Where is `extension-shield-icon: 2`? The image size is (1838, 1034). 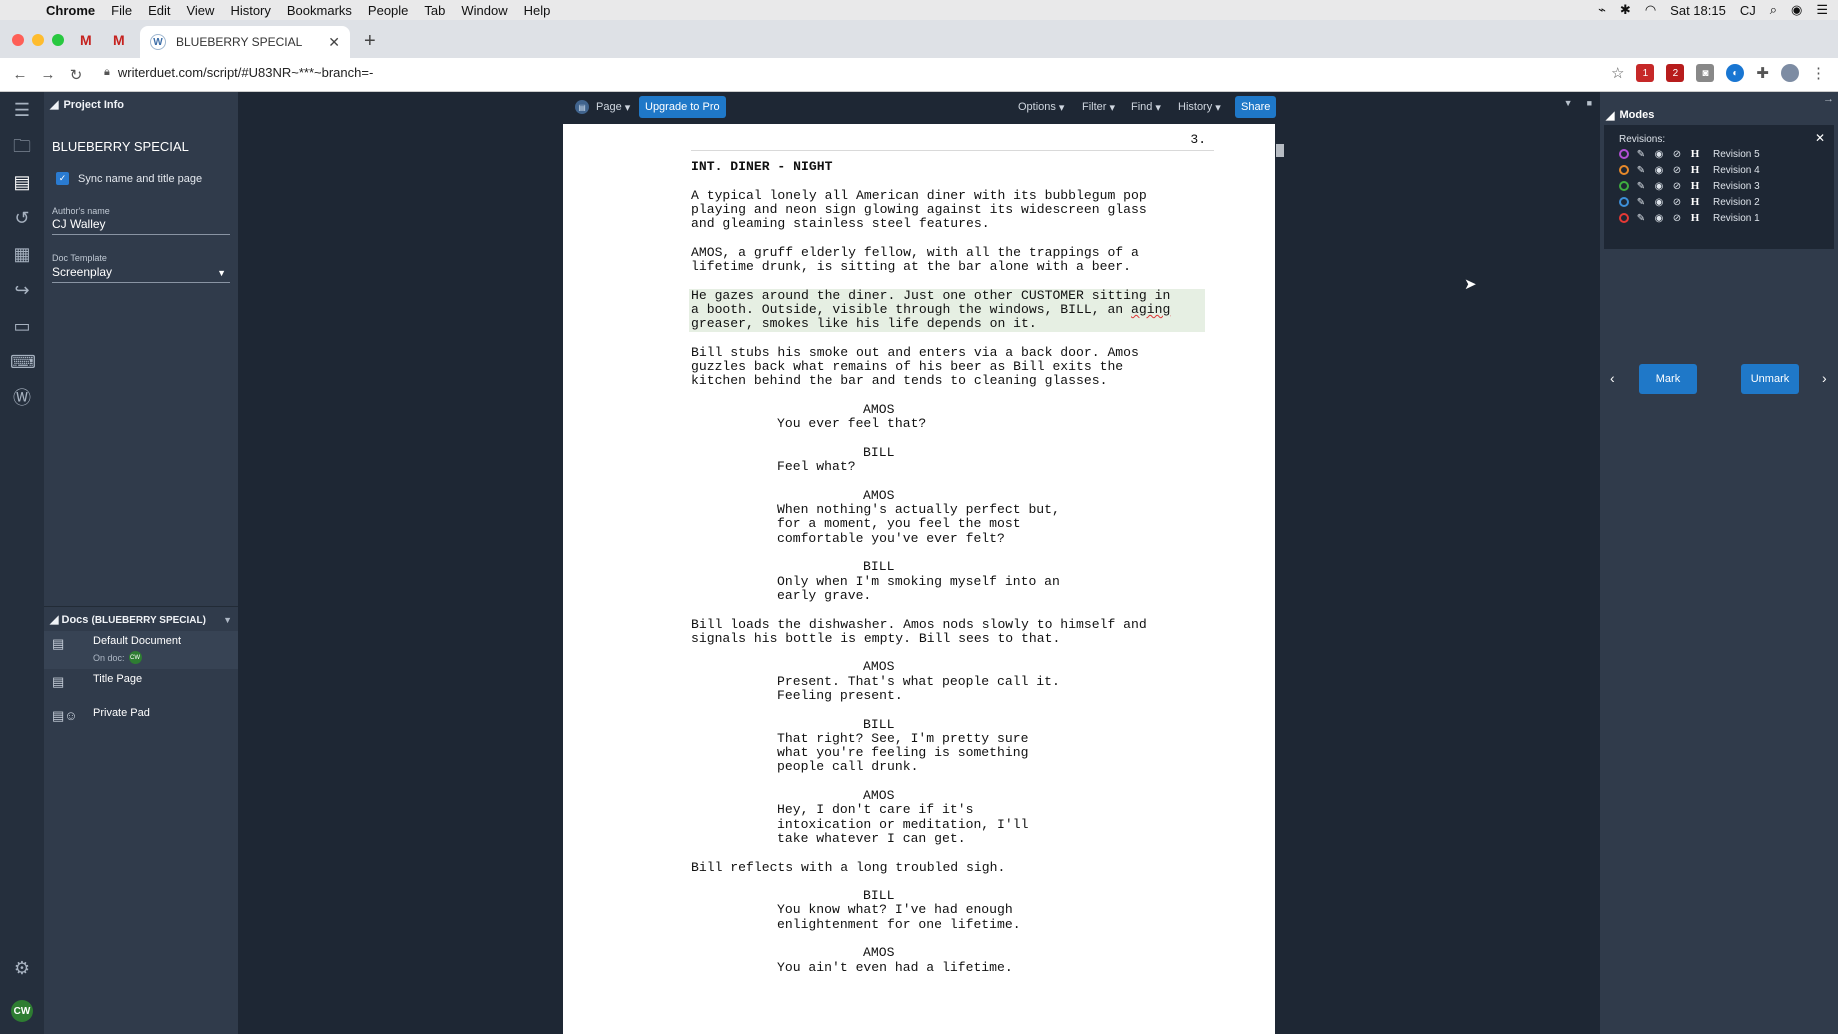
extension-shield-icon: 2 is located at coordinates (1675, 73).